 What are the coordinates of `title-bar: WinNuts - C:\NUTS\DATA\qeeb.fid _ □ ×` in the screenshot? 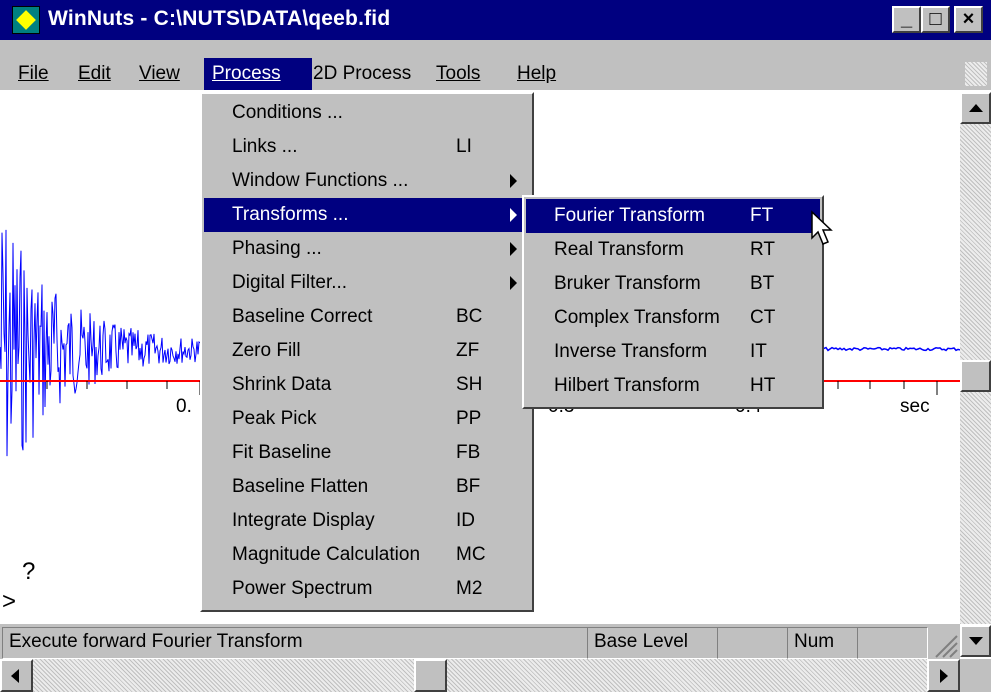 It's located at (495, 20).